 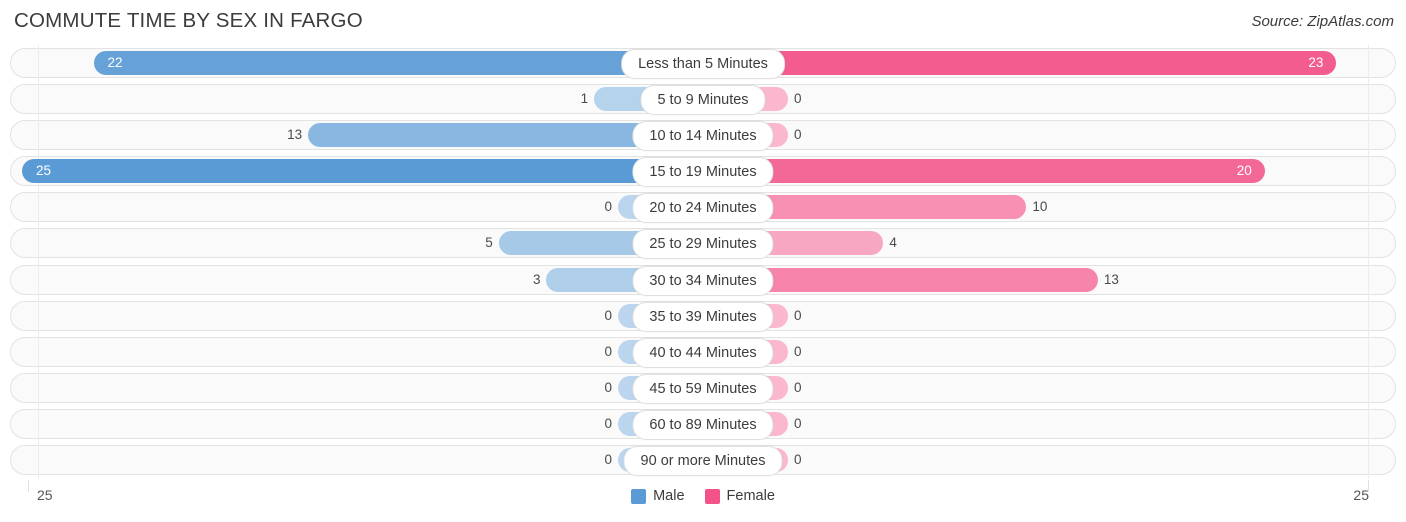 What do you see at coordinates (44, 171) in the screenshot?
I see `bar-value-male: 25` at bounding box center [44, 171].